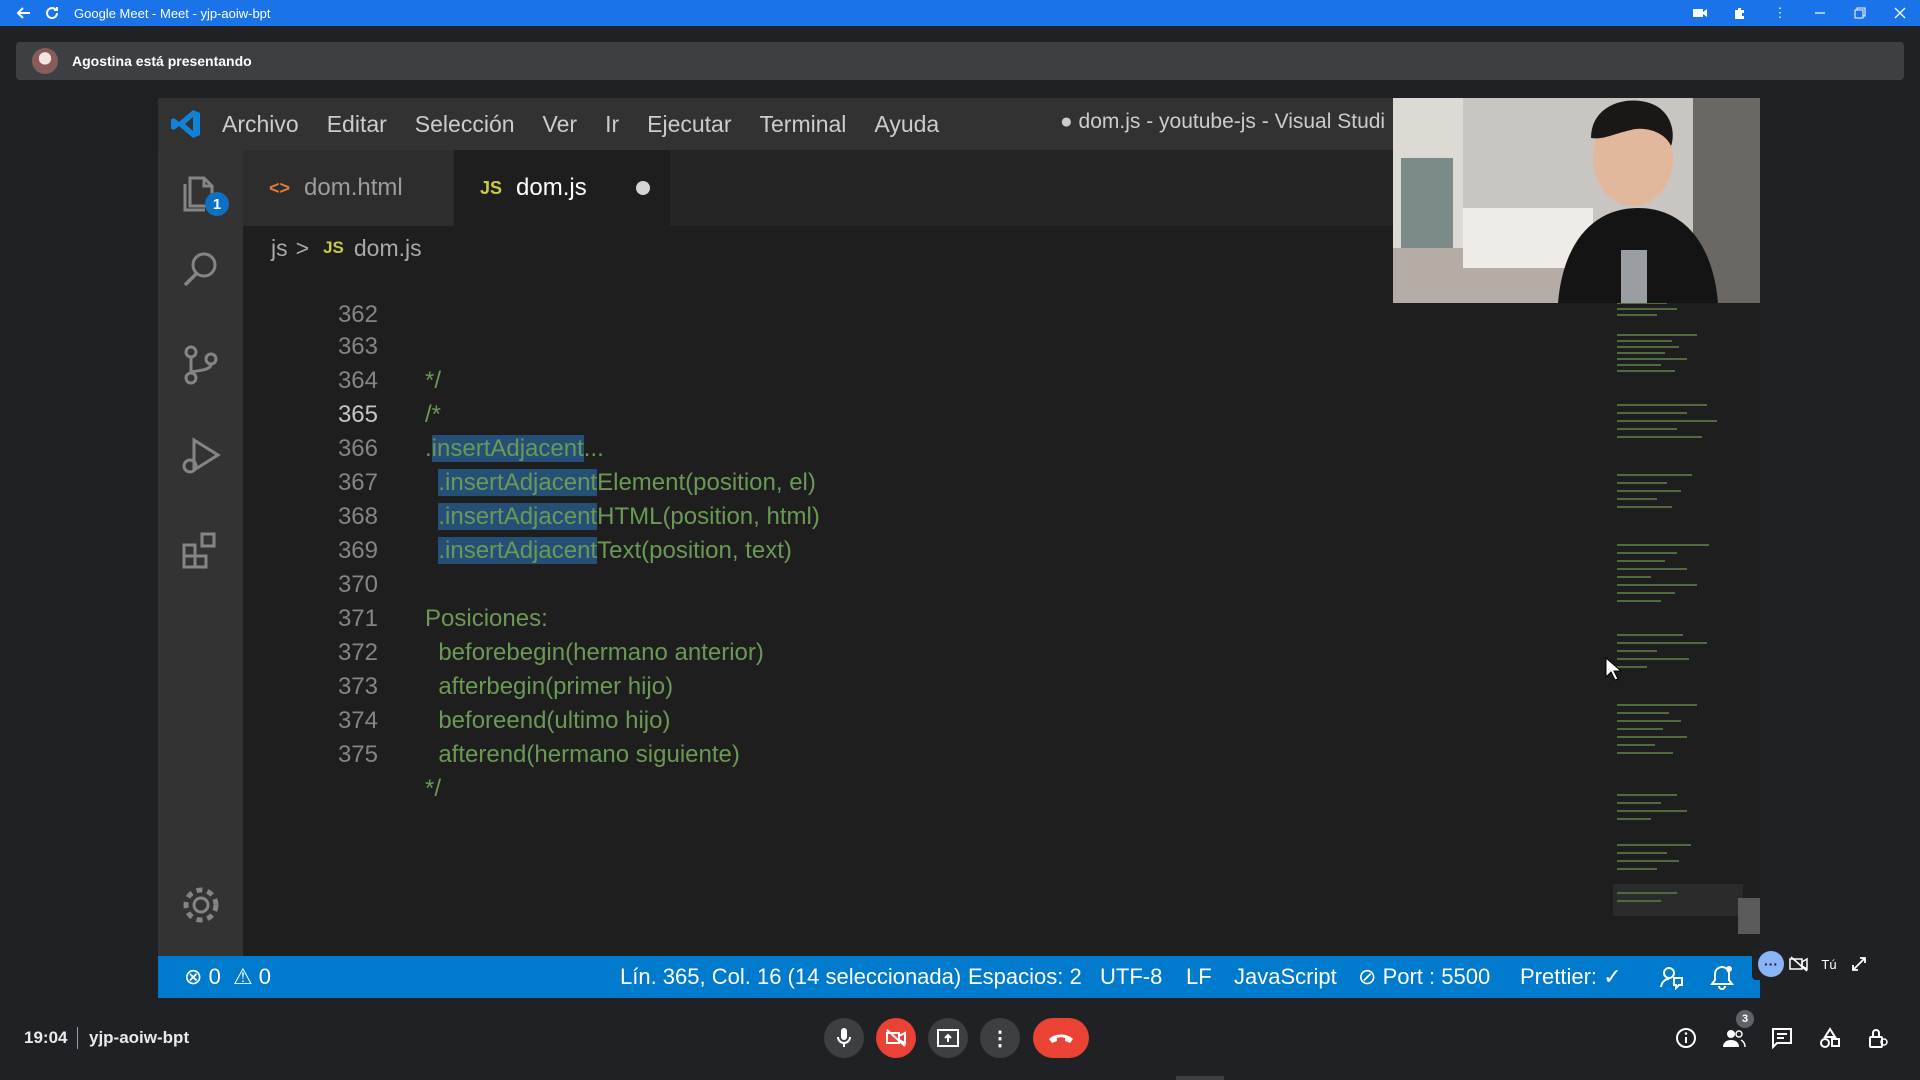 Image resolution: width=1920 pixels, height=1080 pixels. Describe the element at coordinates (200, 550) in the screenshot. I see `extensions-view-icon` at that location.